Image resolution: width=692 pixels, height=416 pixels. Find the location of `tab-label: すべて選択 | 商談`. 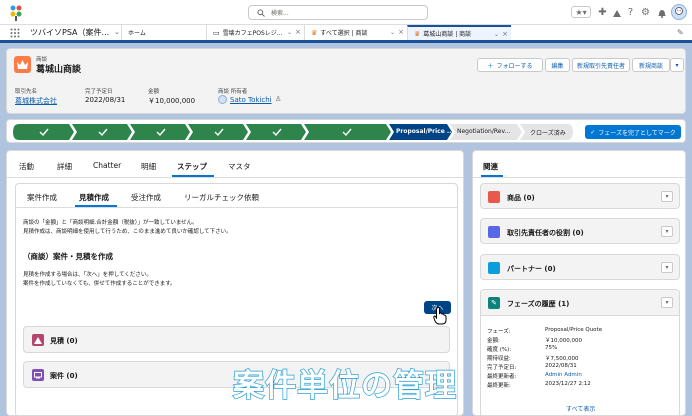

tab-label: すべて選択 | 商談 is located at coordinates (344, 33).